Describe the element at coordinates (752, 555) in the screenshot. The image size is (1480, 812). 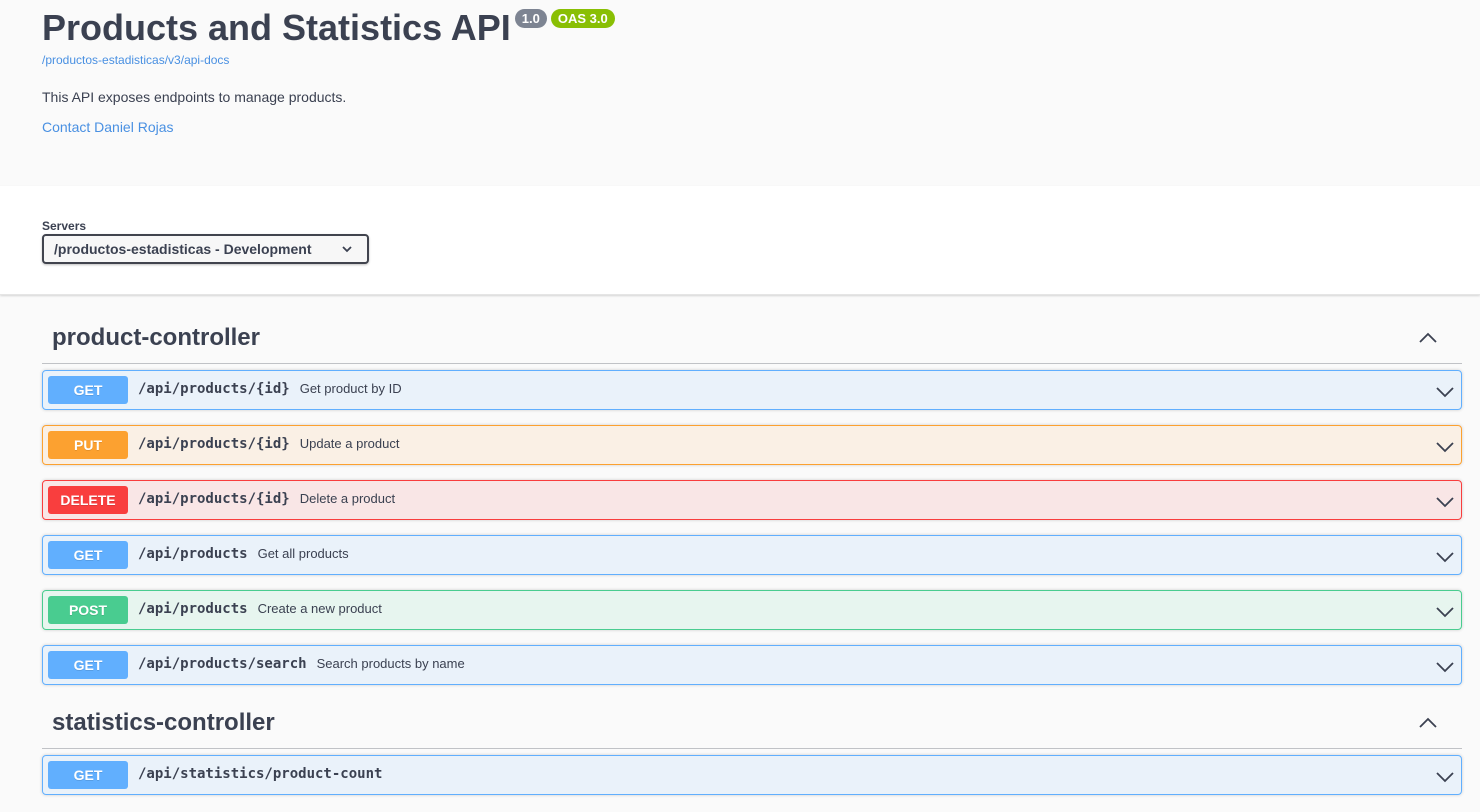
I see `operation-get-all-products: GET /api/products Get all products` at that location.